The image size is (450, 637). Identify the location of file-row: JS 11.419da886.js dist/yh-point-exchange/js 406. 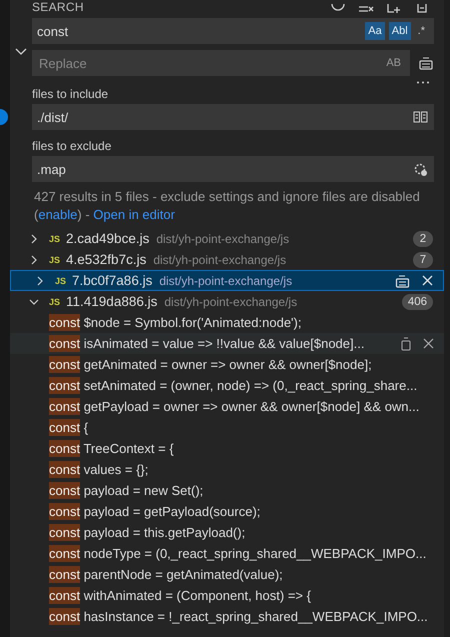
(227, 301).